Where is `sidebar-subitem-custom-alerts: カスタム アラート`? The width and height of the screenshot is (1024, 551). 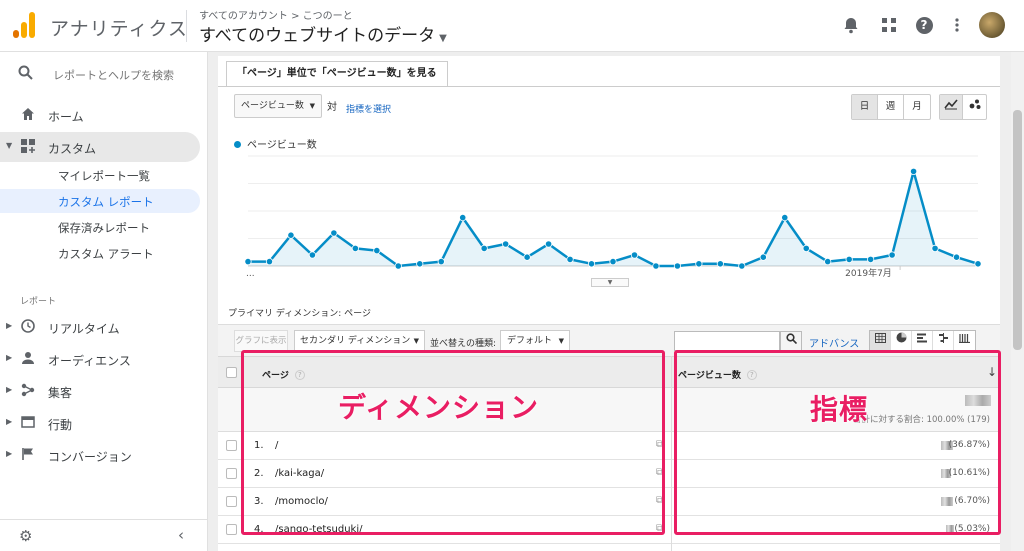
sidebar-subitem-custom-alerts: カスタム アラート is located at coordinates (100, 253).